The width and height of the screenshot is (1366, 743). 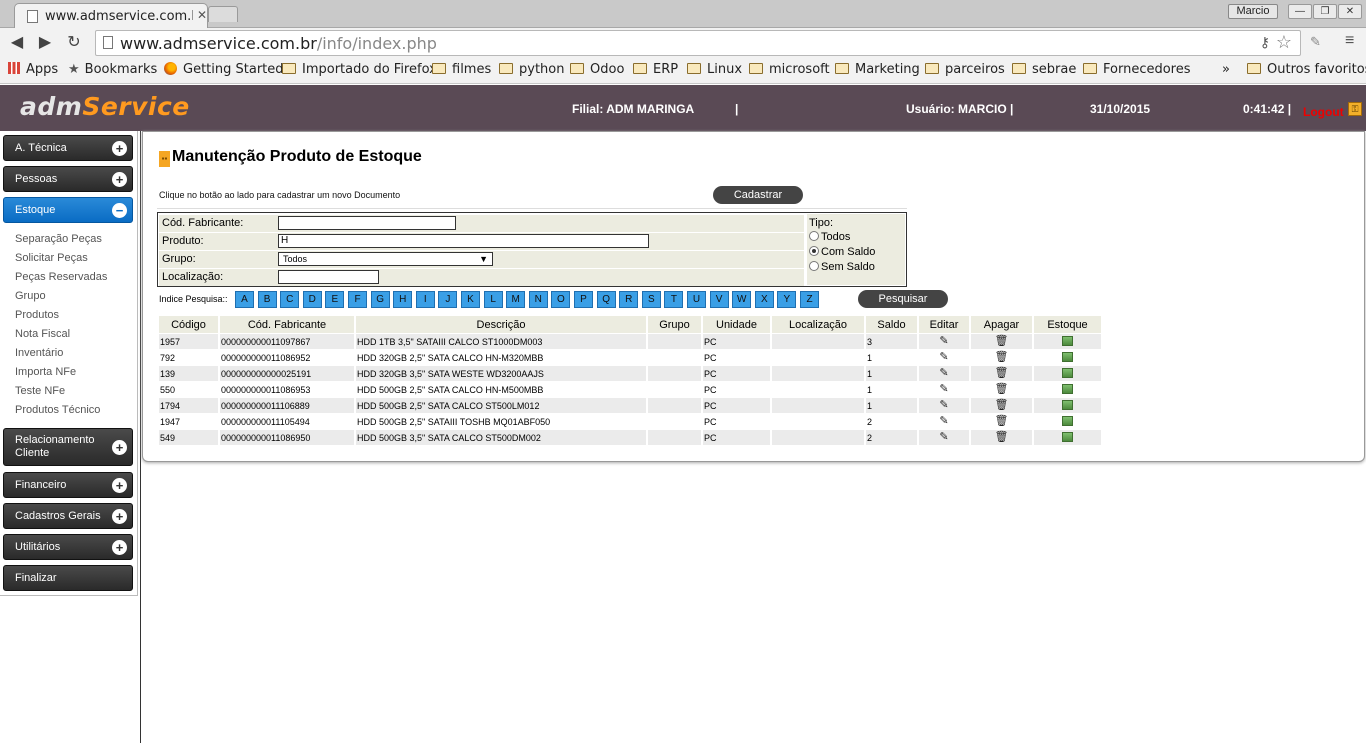 What do you see at coordinates (68, 516) in the screenshot?
I see `menu-cadastros-gerais: Cadastros Gerais+` at bounding box center [68, 516].